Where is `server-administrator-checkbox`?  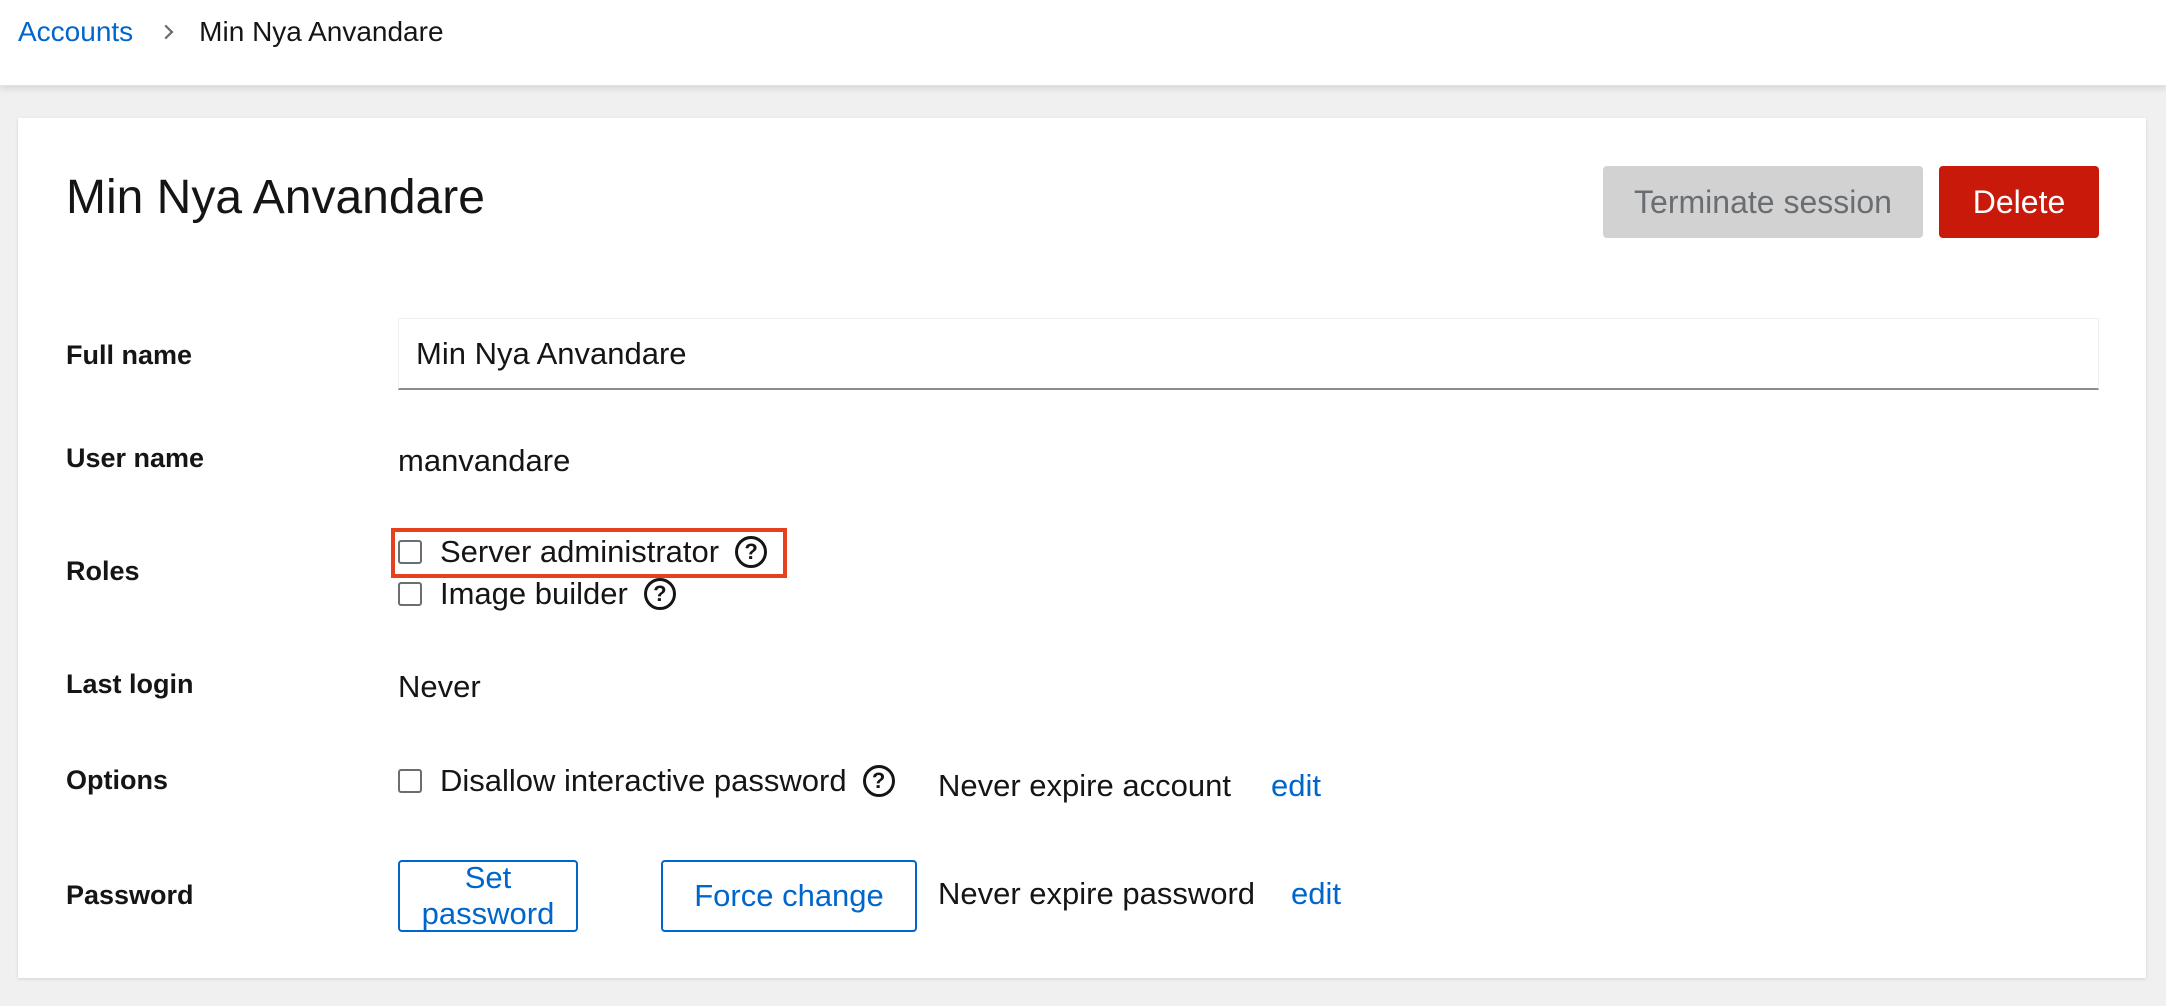 server-administrator-checkbox is located at coordinates (410, 552).